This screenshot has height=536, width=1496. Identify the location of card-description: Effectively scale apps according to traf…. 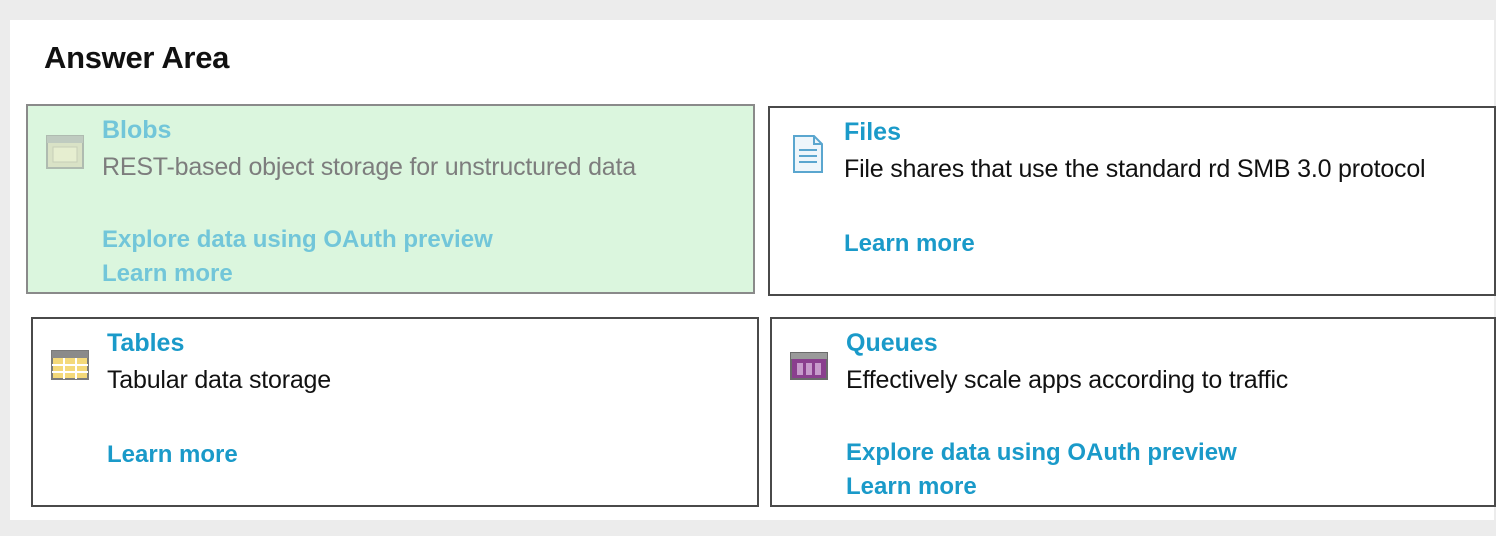
(1067, 380).